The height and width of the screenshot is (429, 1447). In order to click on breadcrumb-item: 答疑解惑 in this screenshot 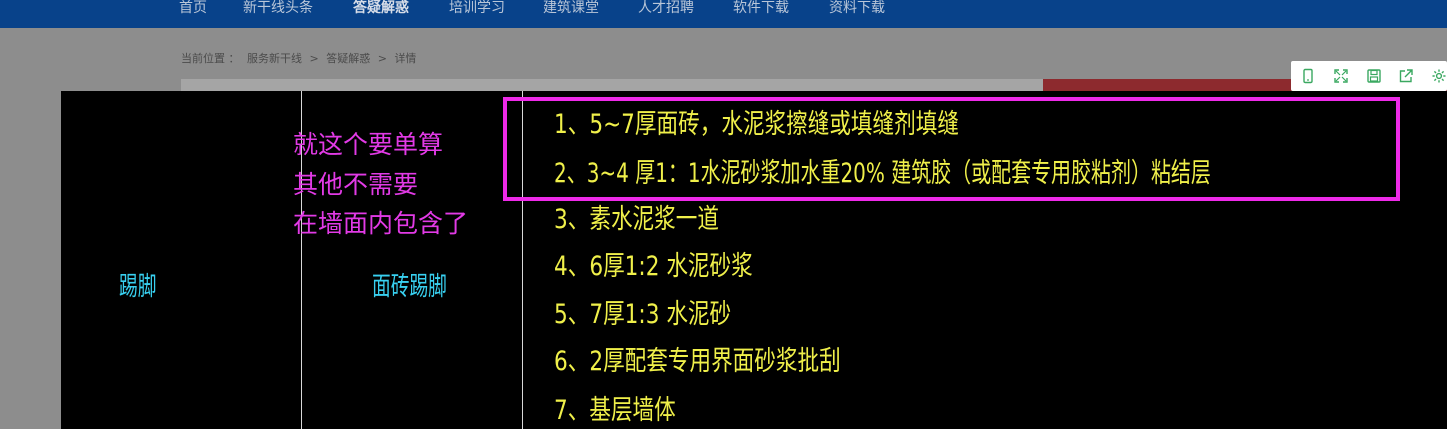, I will do `click(348, 58)`.